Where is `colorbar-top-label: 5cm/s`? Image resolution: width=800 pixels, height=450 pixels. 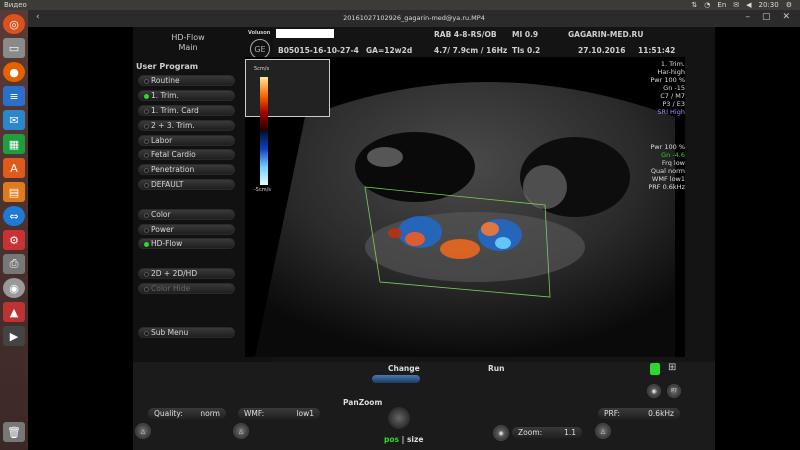
colorbar-top-label: 5cm/s is located at coordinates (262, 69).